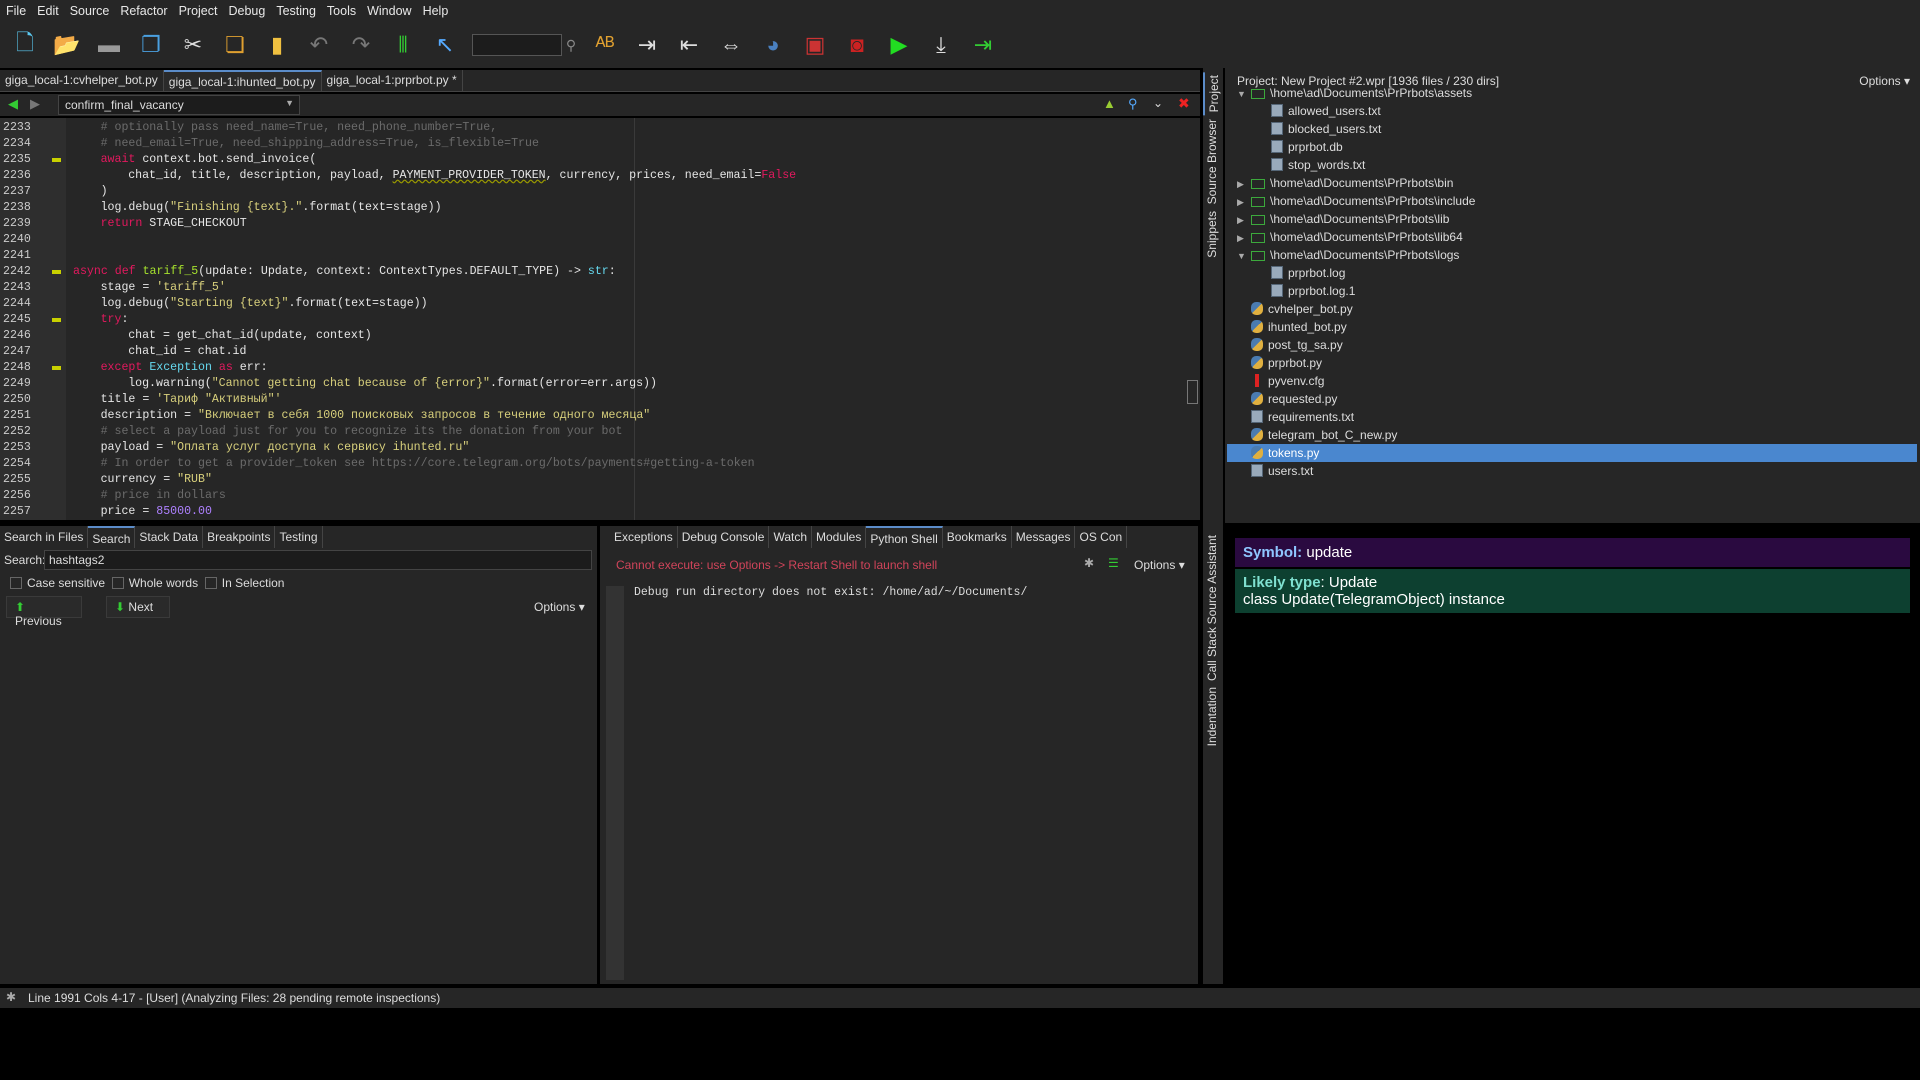  Describe the element at coordinates (1158, 103) in the screenshot. I see `menu-chevron-icon: ⌄` at that location.